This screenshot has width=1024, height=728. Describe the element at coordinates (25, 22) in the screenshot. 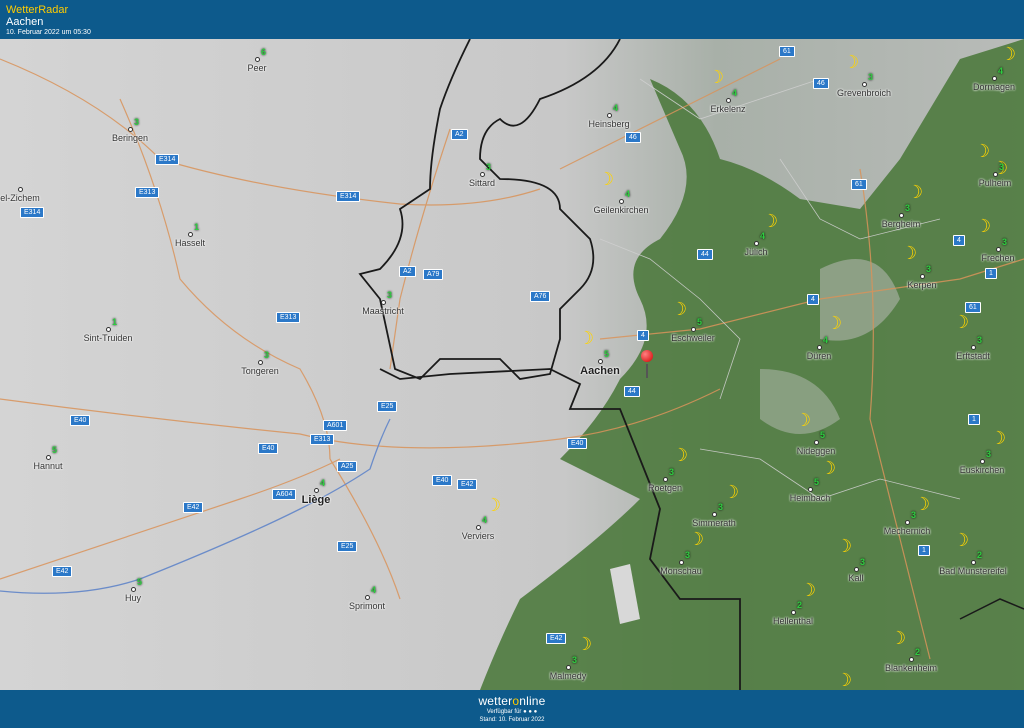

I see `location-title: Aachen` at that location.